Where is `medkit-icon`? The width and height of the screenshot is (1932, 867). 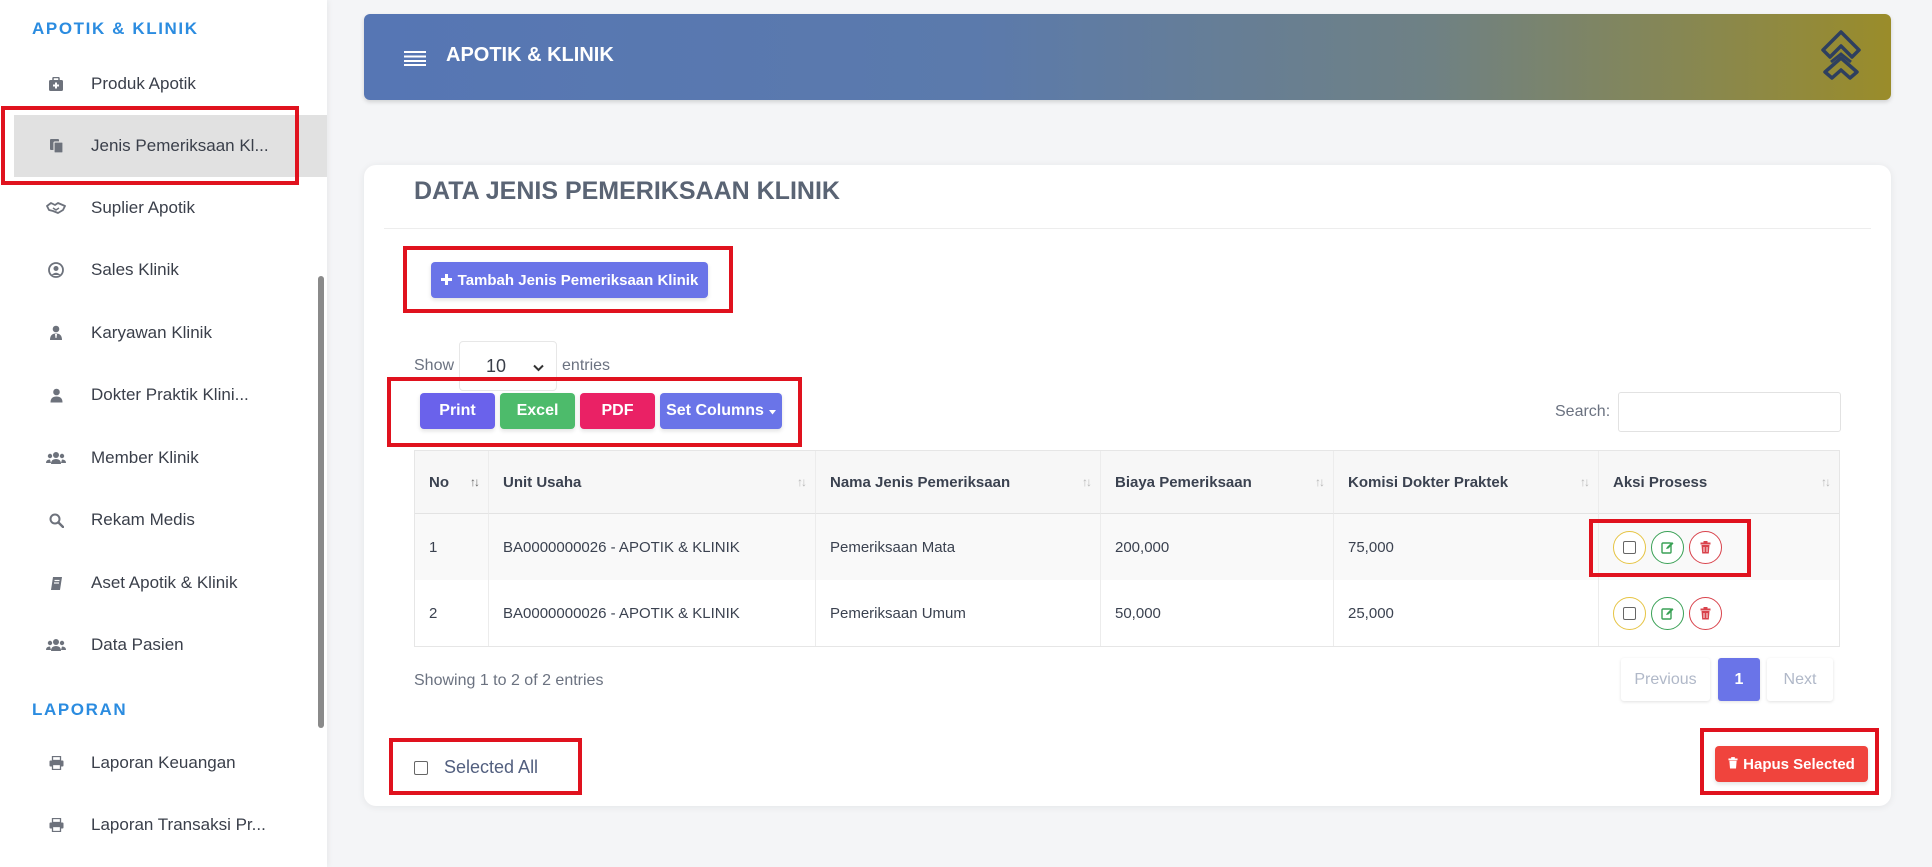
medkit-icon is located at coordinates (56, 84).